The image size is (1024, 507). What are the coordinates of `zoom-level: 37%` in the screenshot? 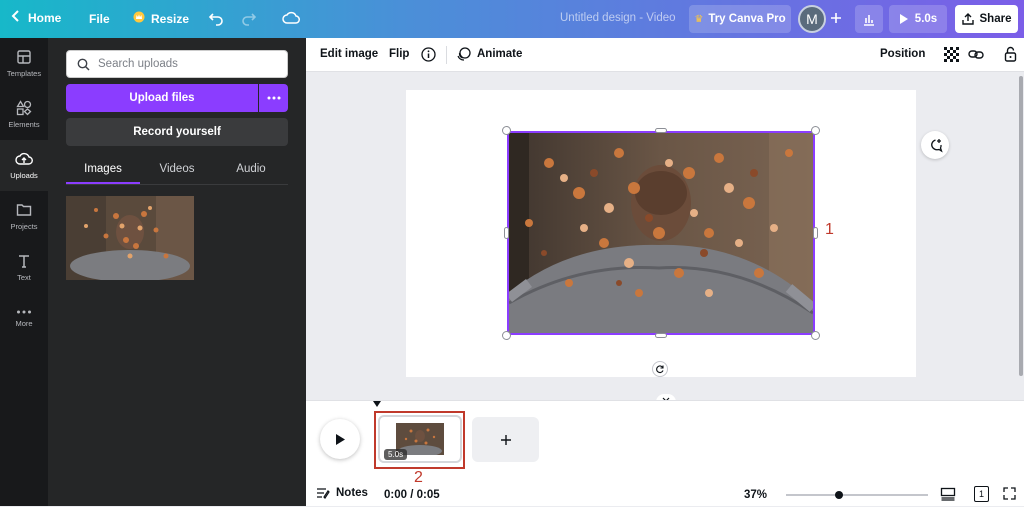 It's located at (755, 495).